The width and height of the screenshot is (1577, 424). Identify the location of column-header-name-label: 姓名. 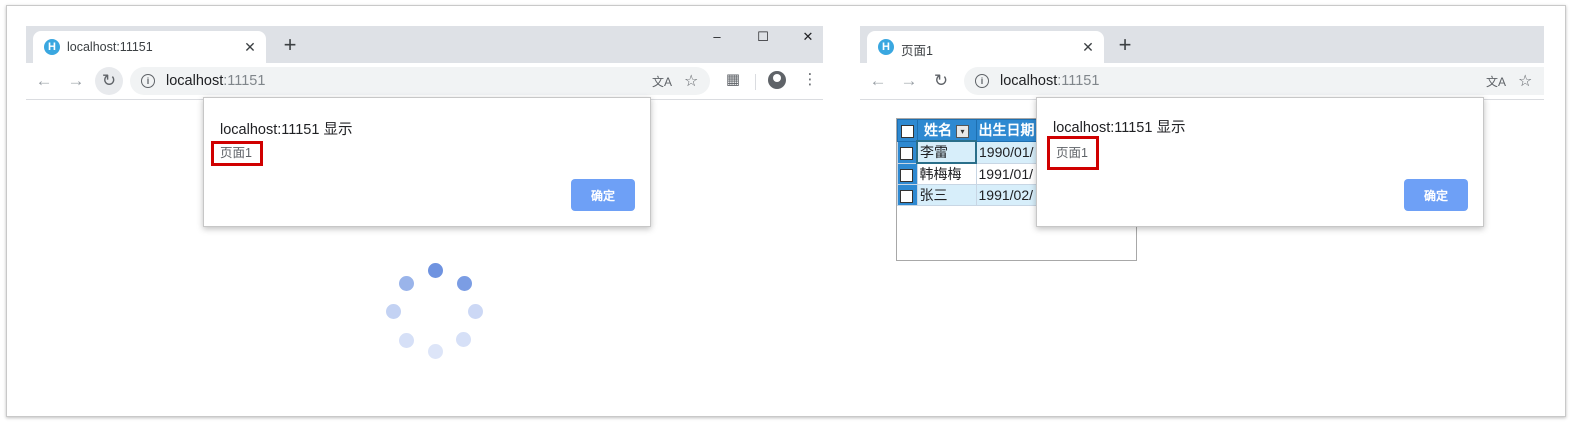
(938, 130).